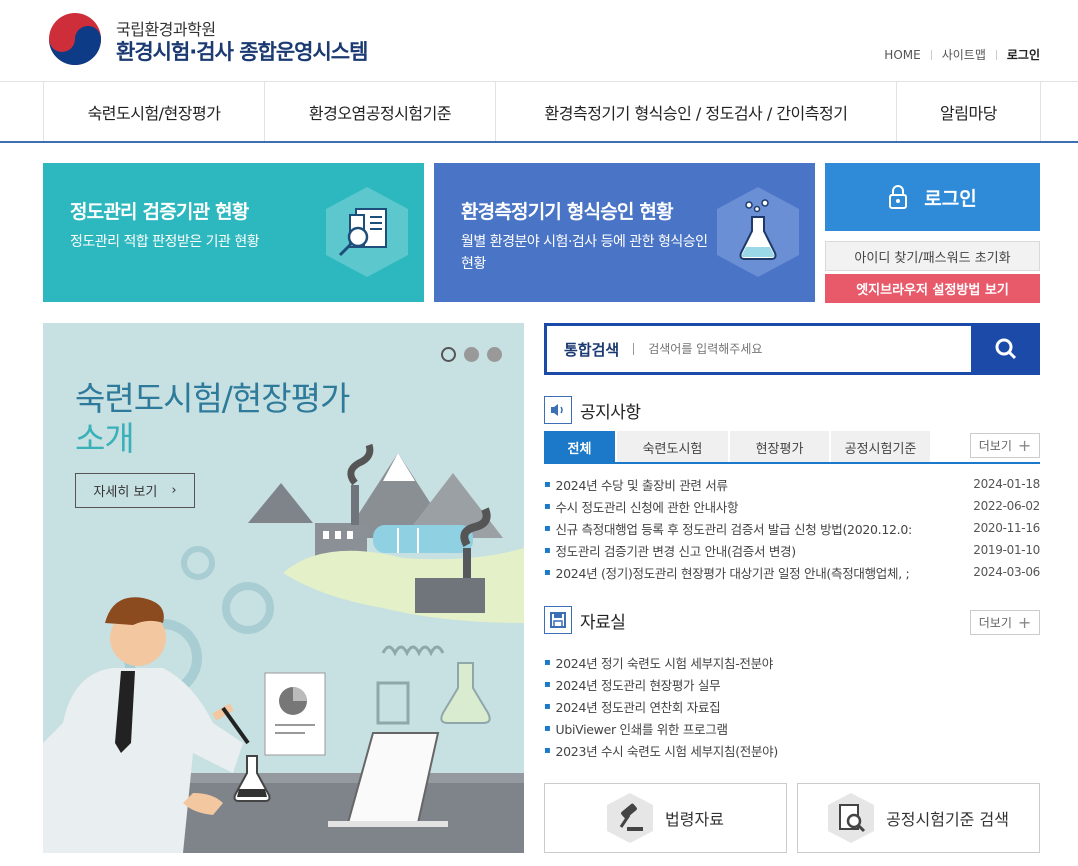 The image size is (1078, 866). What do you see at coordinates (758, 232) in the screenshot?
I see `flask-icon` at bounding box center [758, 232].